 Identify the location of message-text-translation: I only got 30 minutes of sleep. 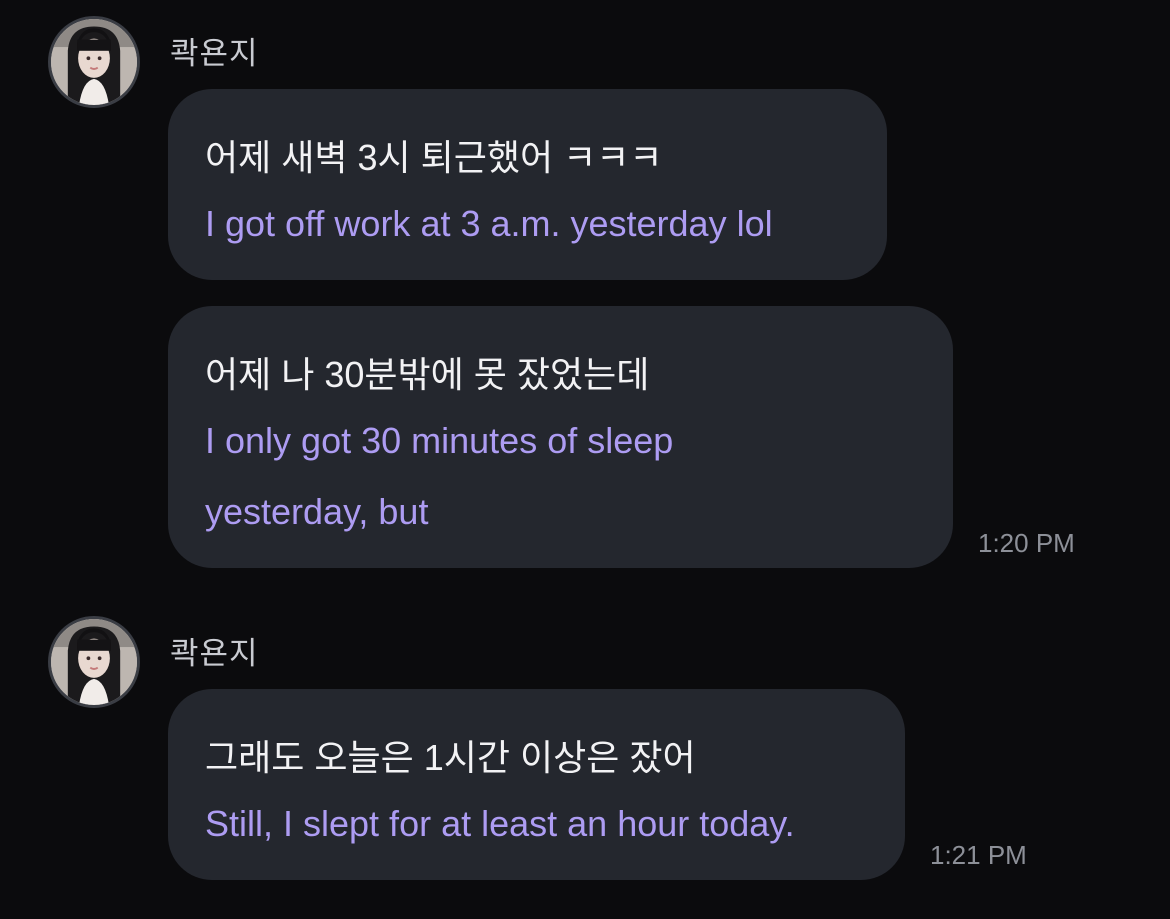
(439, 440).